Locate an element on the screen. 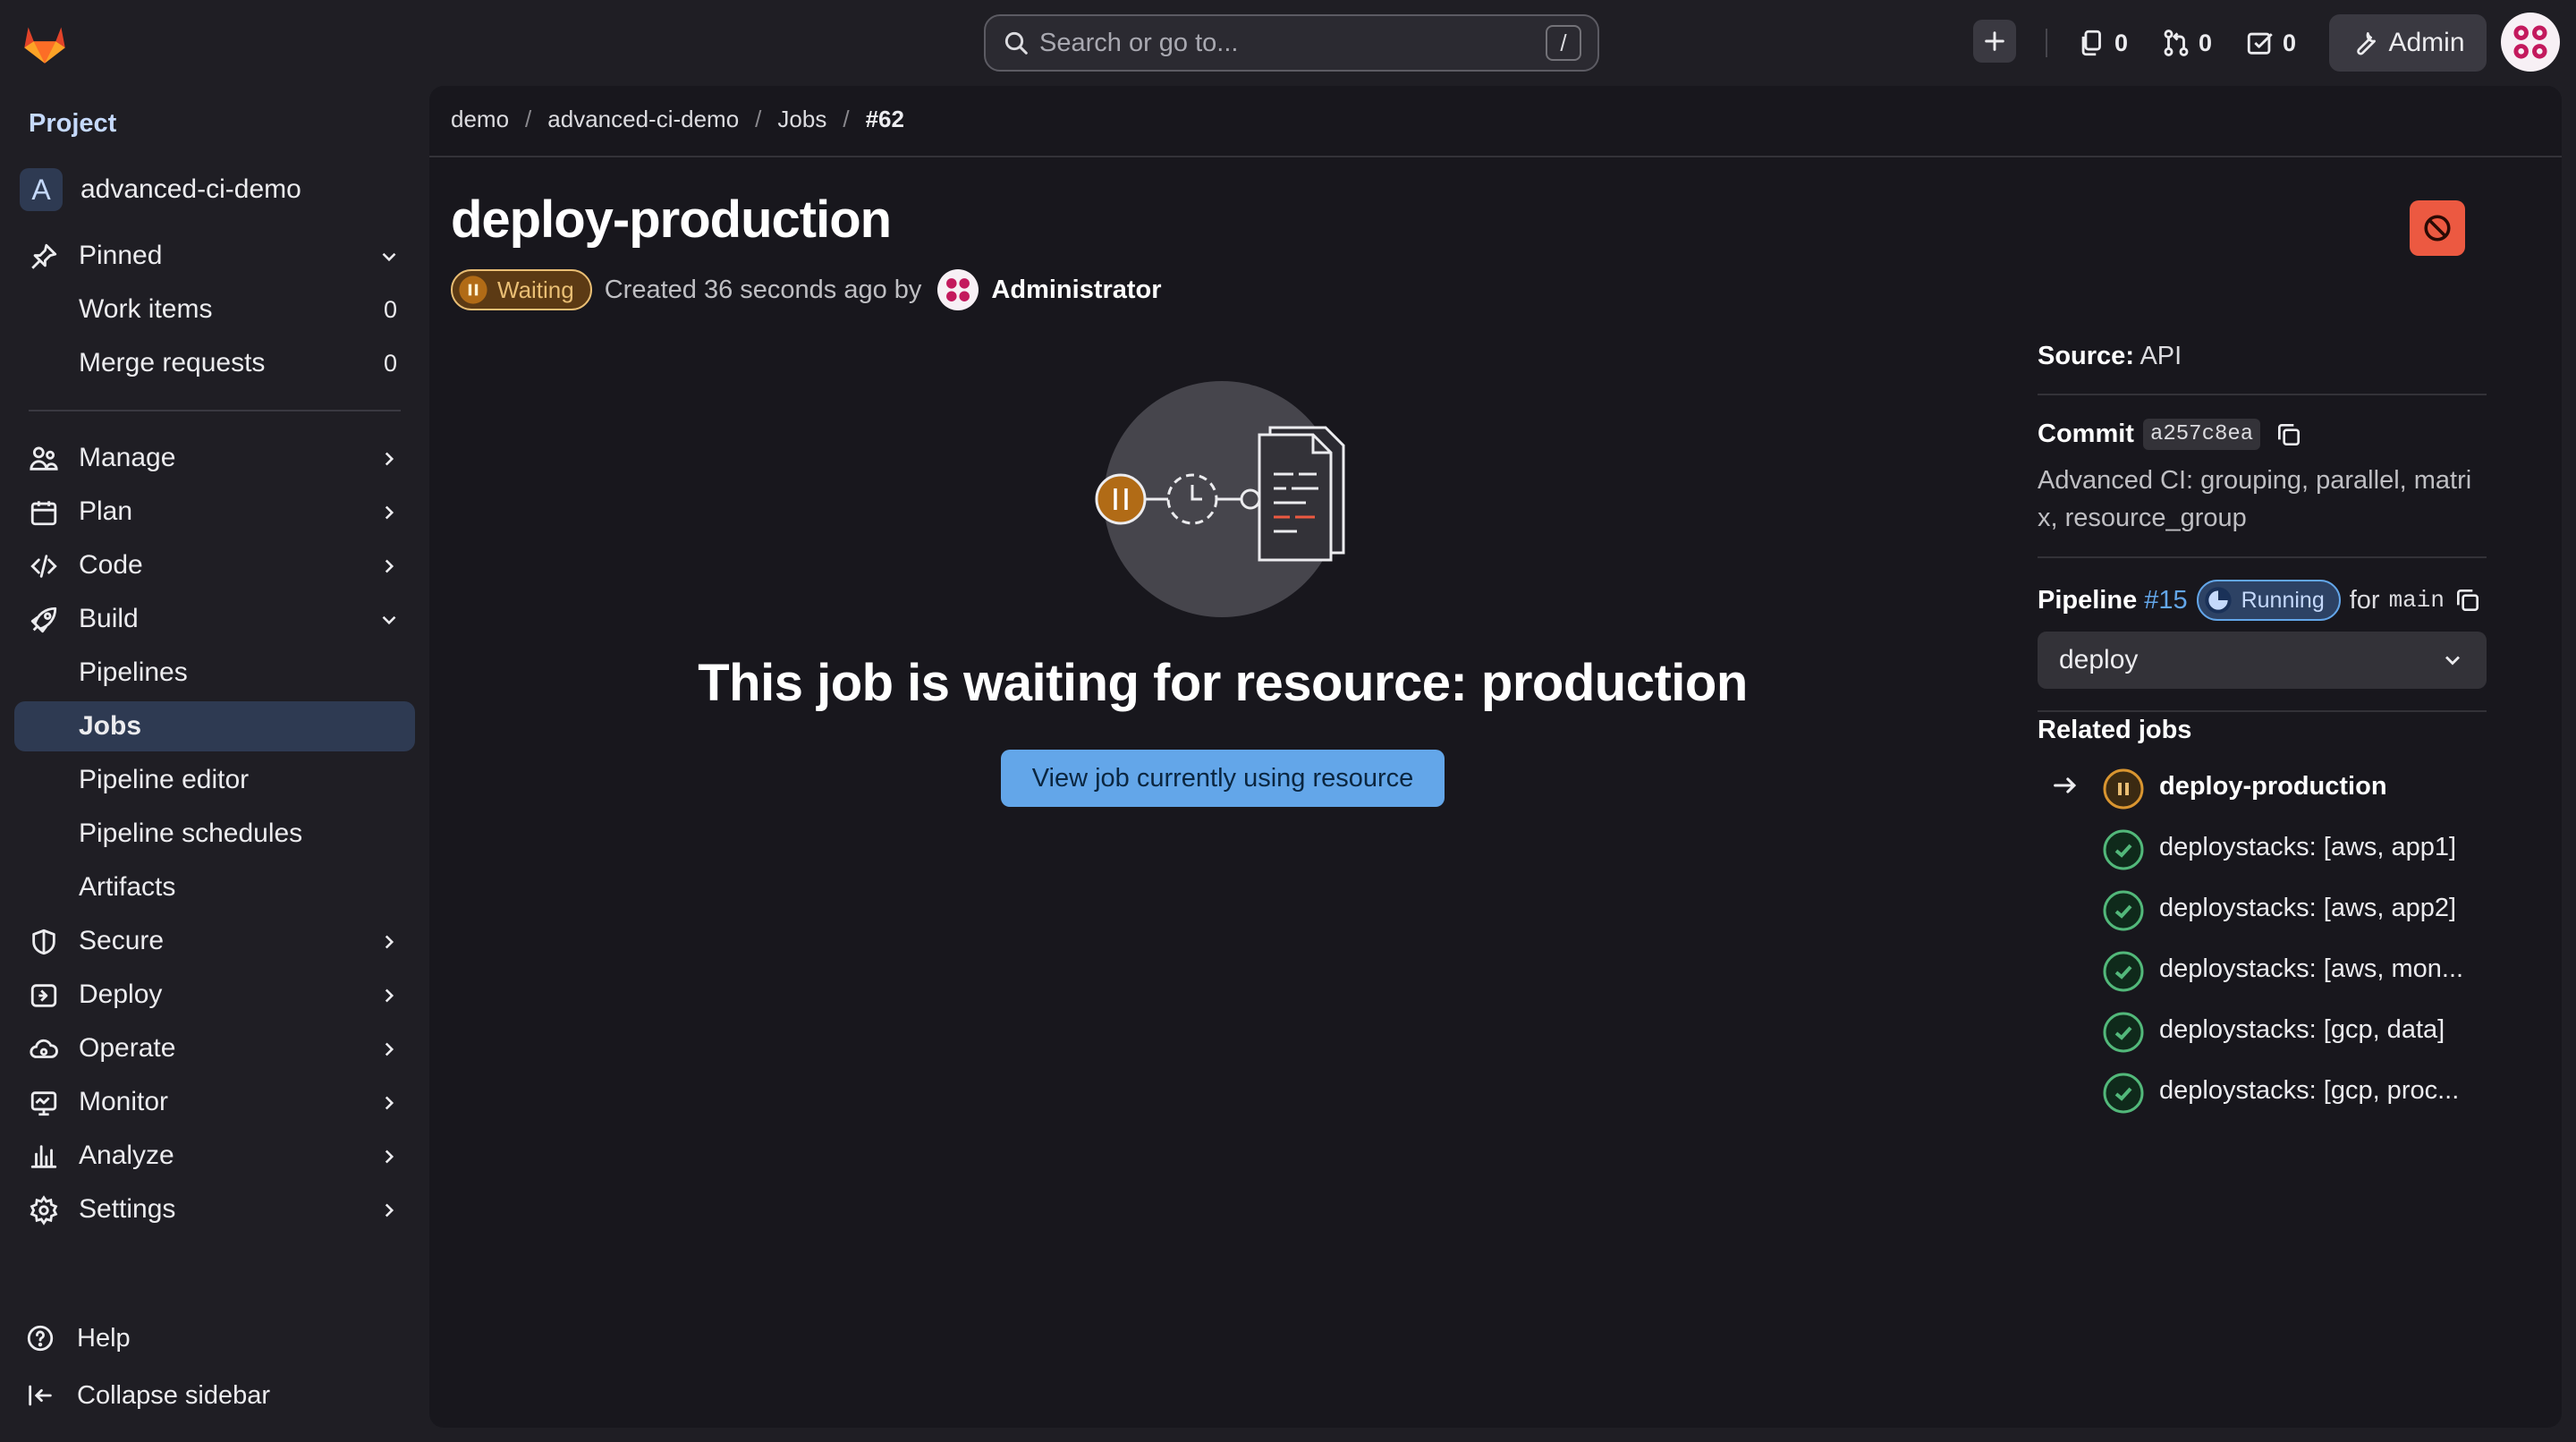 The height and width of the screenshot is (1442, 2576). merge-requests-counter: 0 is located at coordinates (2186, 43).